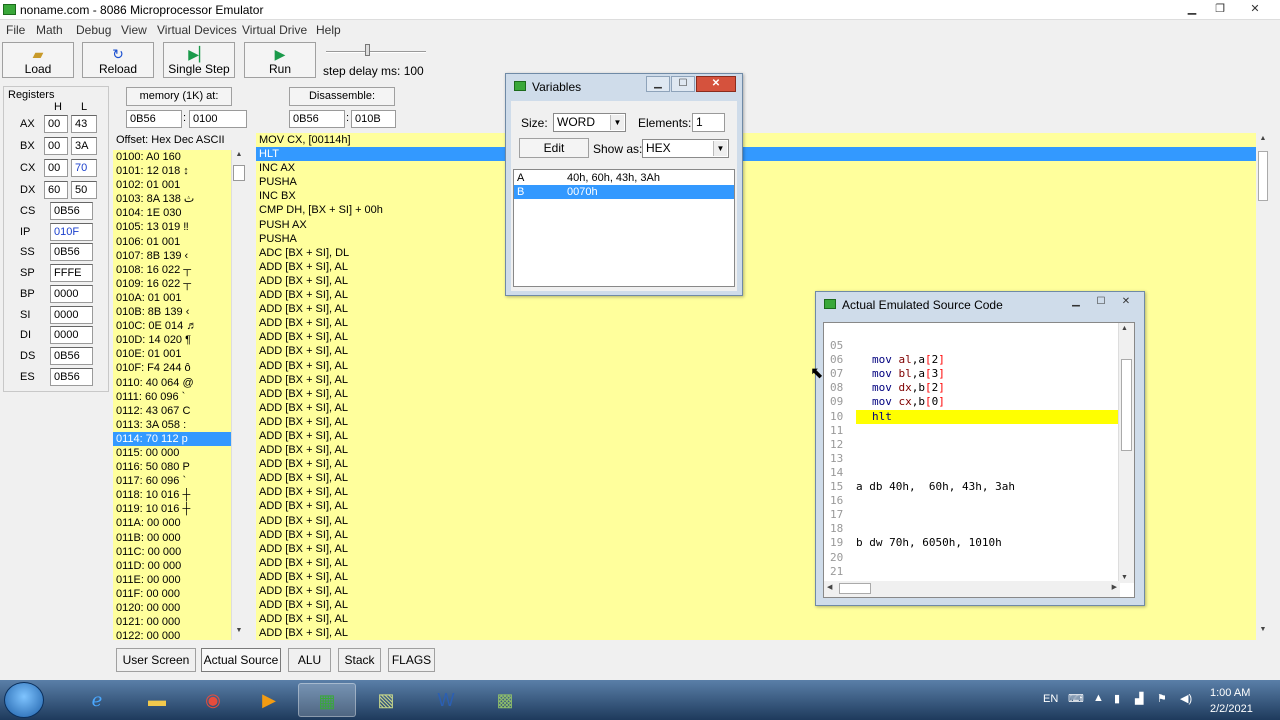  What do you see at coordinates (84, 124) in the screenshot?
I see `register-ax-low: 43` at bounding box center [84, 124].